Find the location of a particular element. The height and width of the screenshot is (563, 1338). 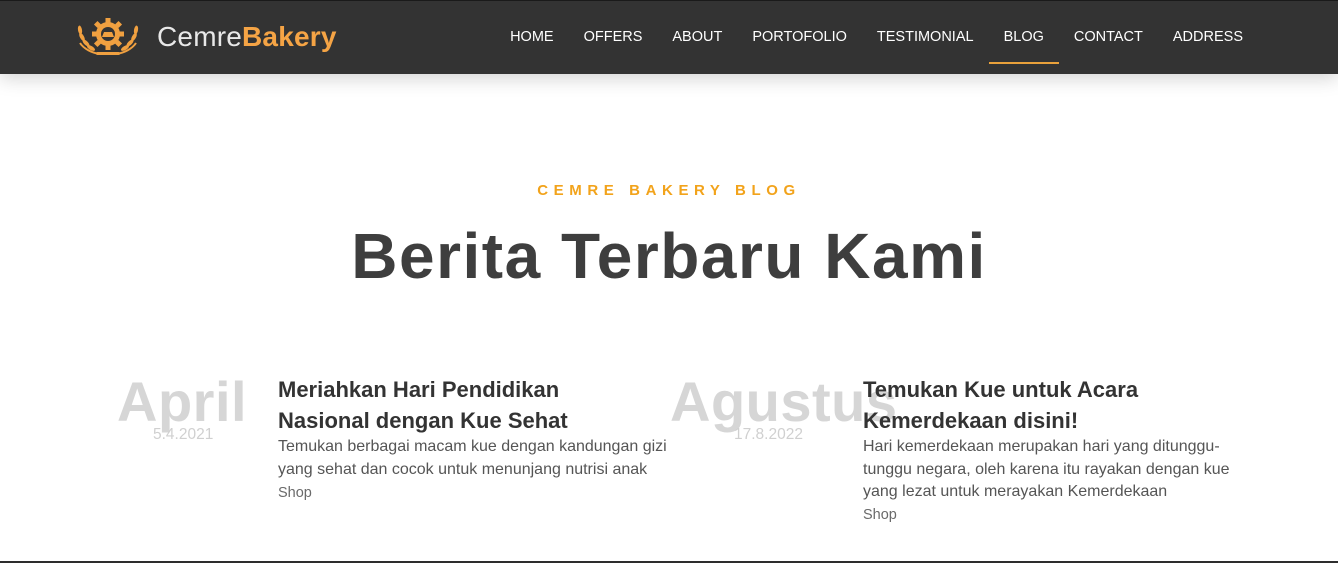

section-title: Berita Terbaru Kami is located at coordinates (669, 256).